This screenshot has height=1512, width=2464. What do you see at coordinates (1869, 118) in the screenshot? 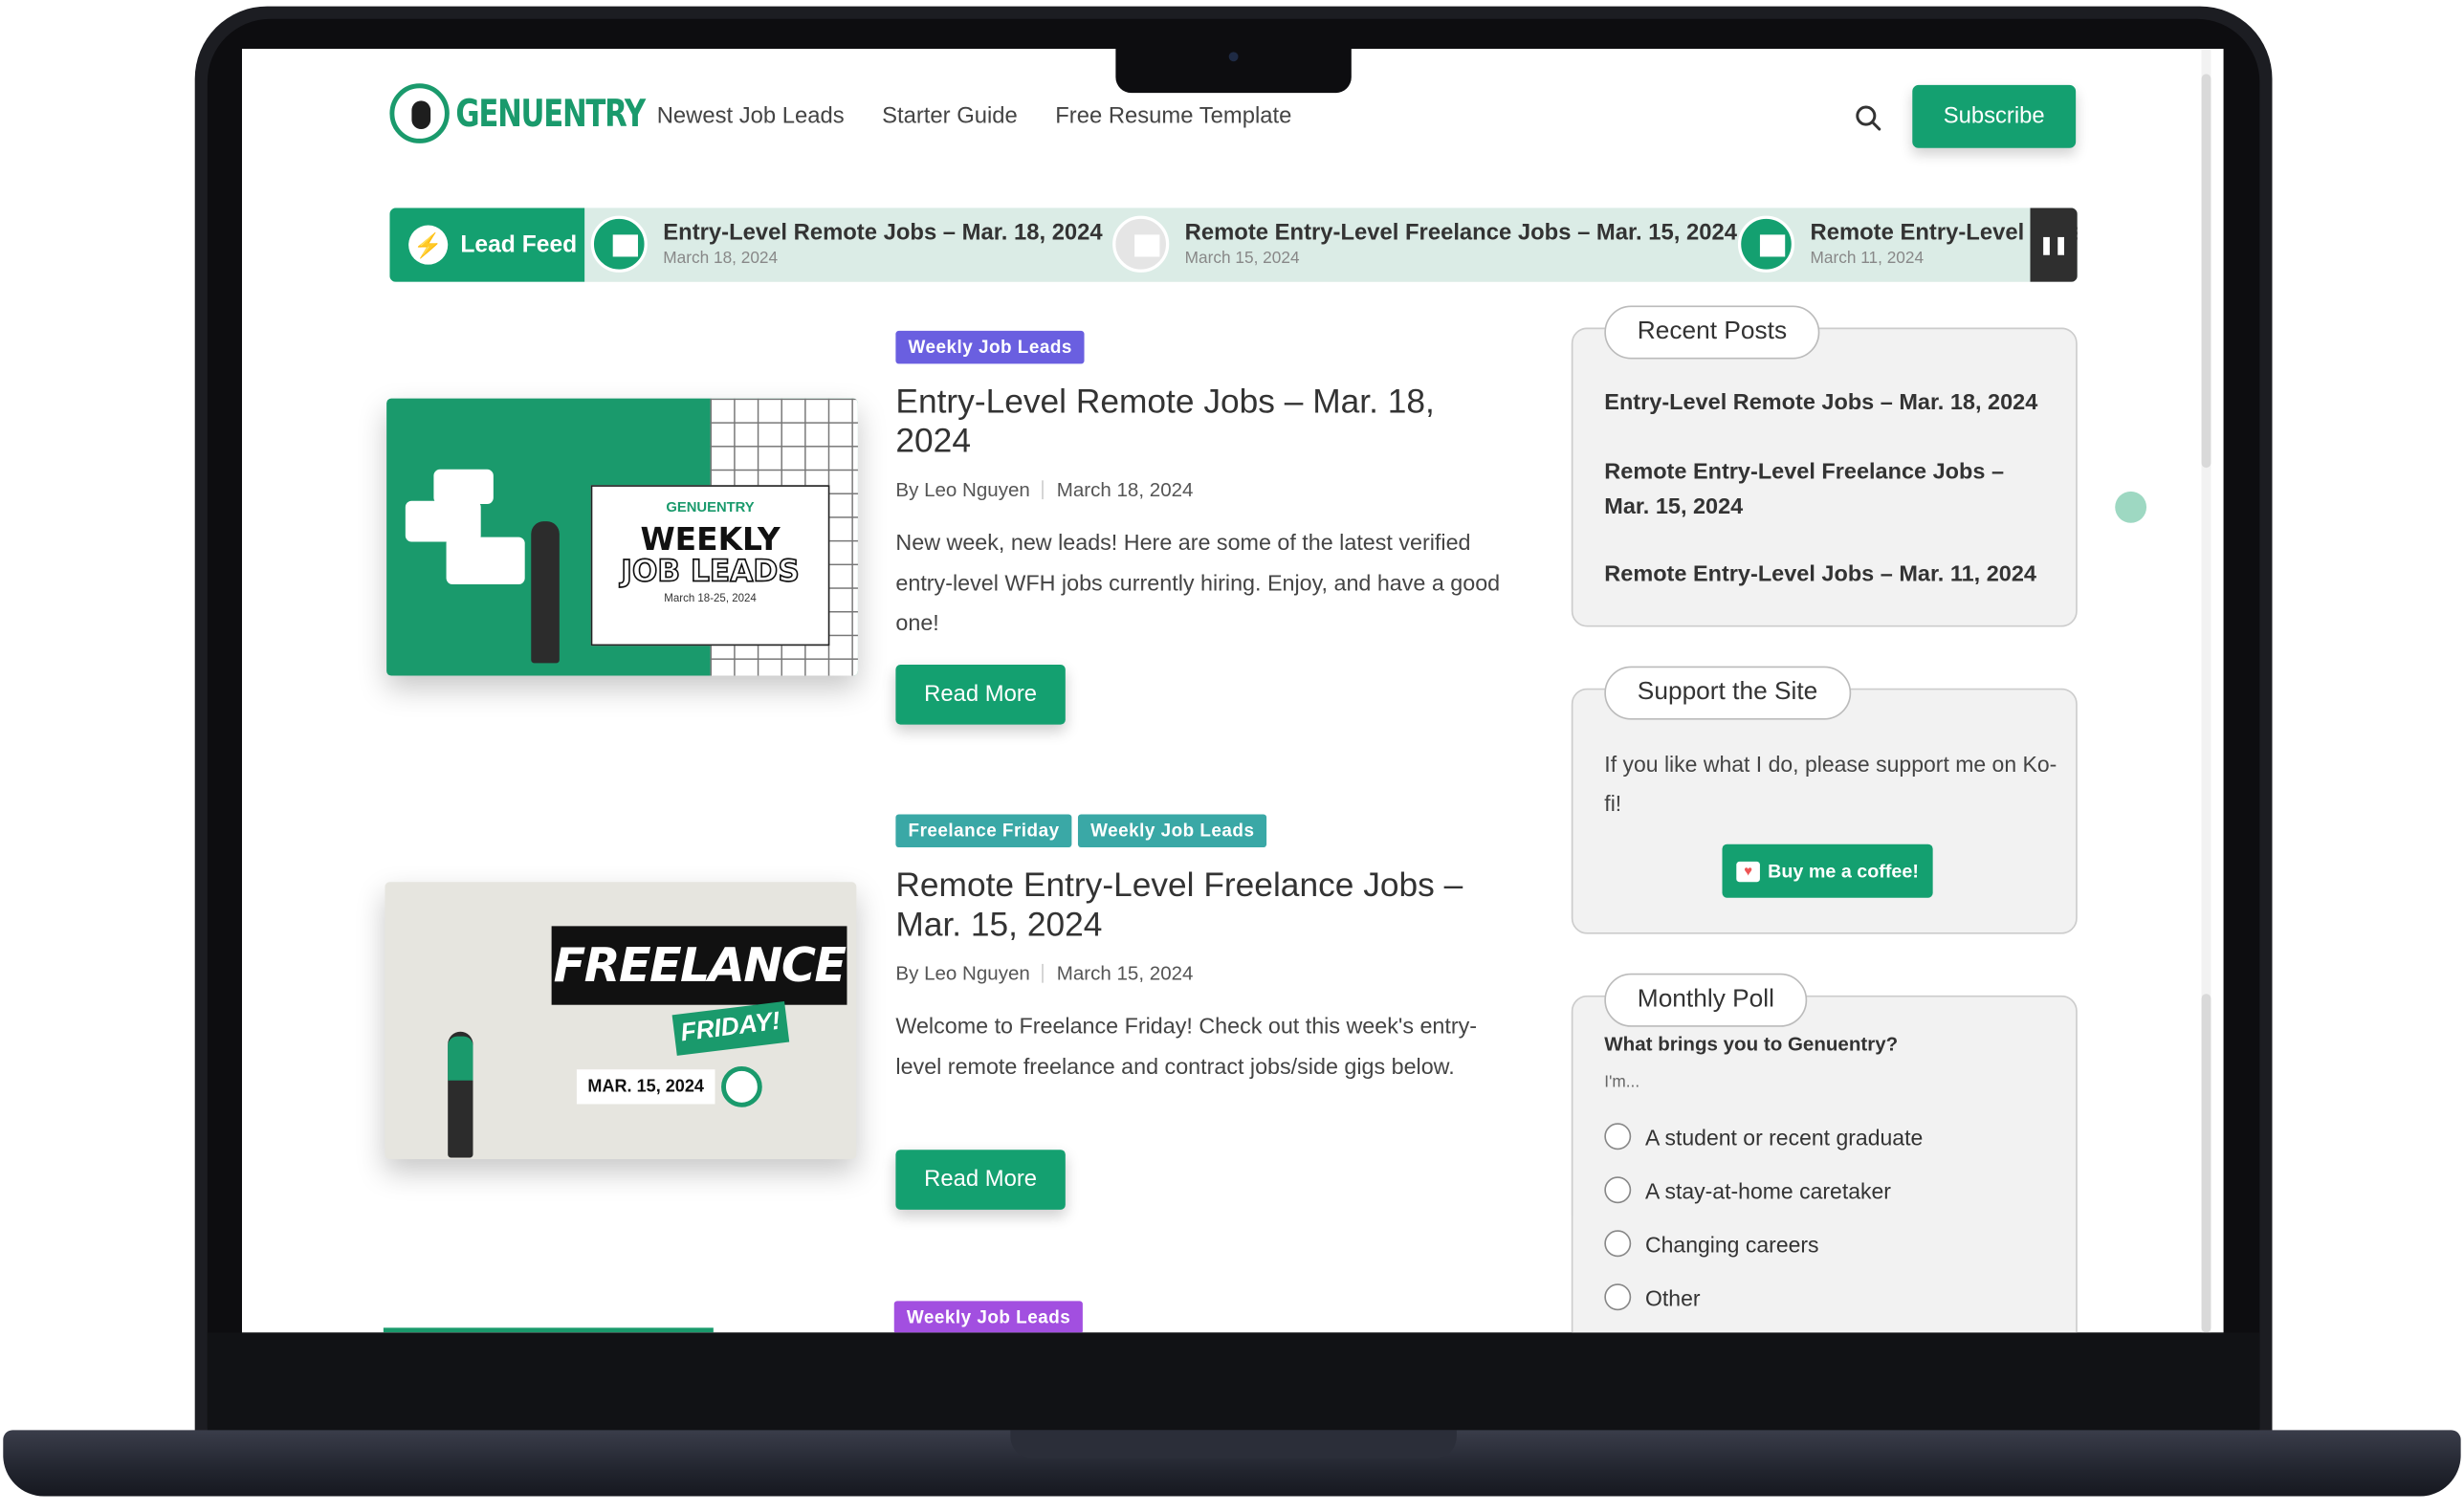
I see `search-icon` at bounding box center [1869, 118].